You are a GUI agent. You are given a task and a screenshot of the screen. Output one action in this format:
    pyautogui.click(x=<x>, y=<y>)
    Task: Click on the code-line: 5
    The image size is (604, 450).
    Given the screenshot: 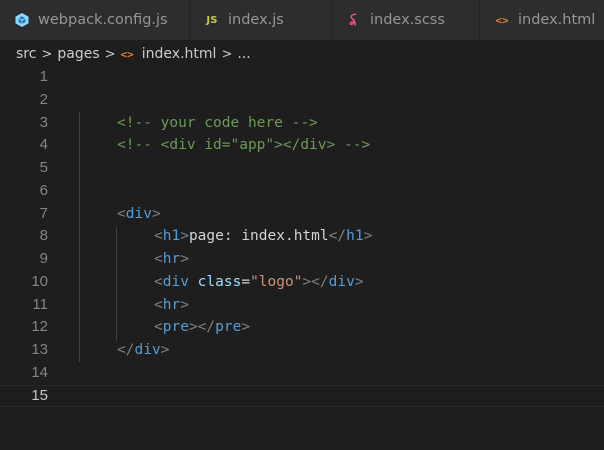 What is the action you would take?
    pyautogui.click(x=302, y=168)
    